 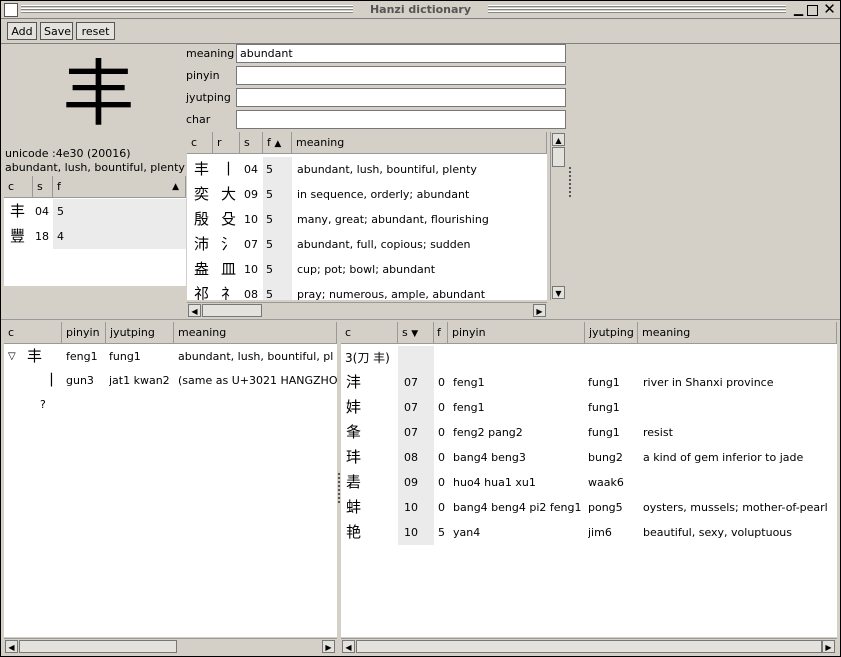 What do you see at coordinates (95, 31) in the screenshot?
I see `reset-button: reset` at bounding box center [95, 31].